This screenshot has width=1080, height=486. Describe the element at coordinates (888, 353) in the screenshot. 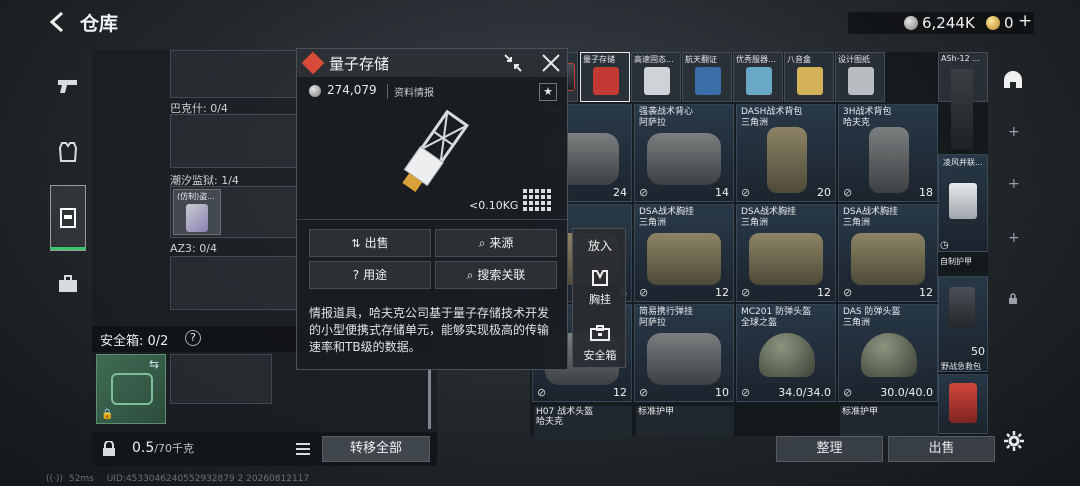

I see `inventory-item: DAS 防弹头盔 三角洲 30.0/40.0 ⊘` at that location.